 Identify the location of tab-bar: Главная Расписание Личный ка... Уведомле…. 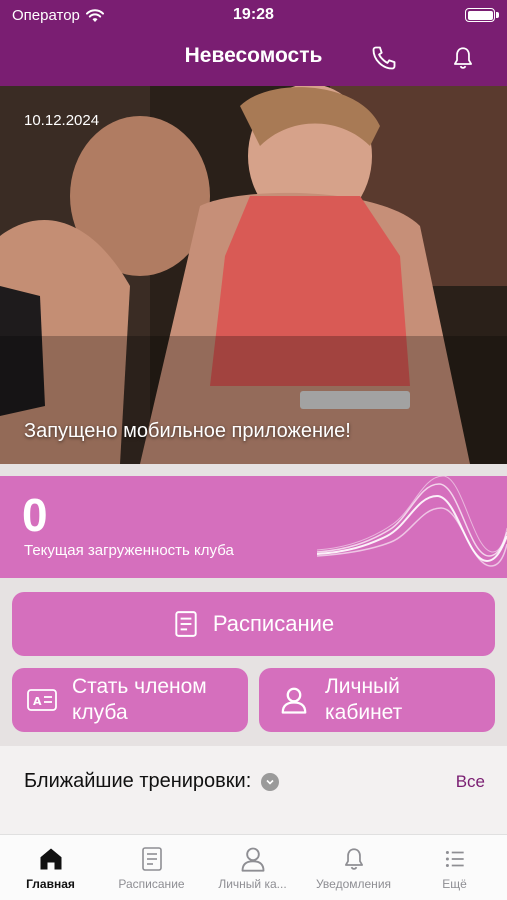
(253, 867).